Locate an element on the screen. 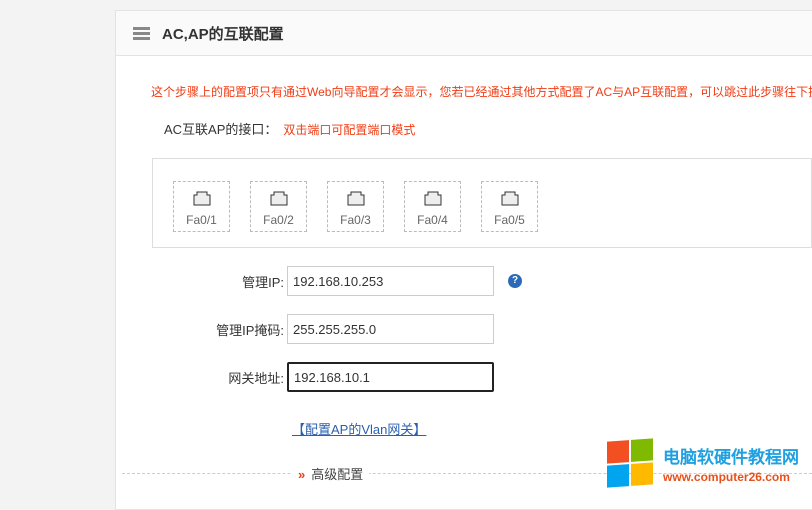 This screenshot has height=510, width=812. port-fa0-5: Fa0/5 is located at coordinates (509, 206).